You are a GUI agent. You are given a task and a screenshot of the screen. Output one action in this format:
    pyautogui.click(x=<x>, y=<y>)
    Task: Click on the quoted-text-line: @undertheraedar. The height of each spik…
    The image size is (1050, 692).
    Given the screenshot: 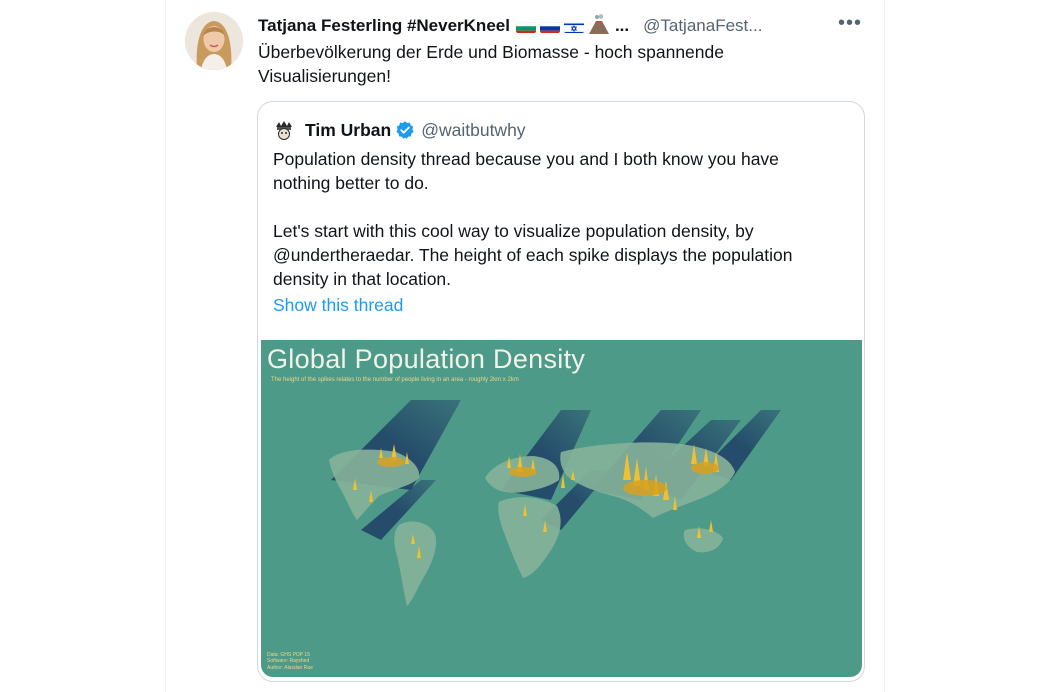 What is the action you would take?
    pyautogui.click(x=533, y=255)
    